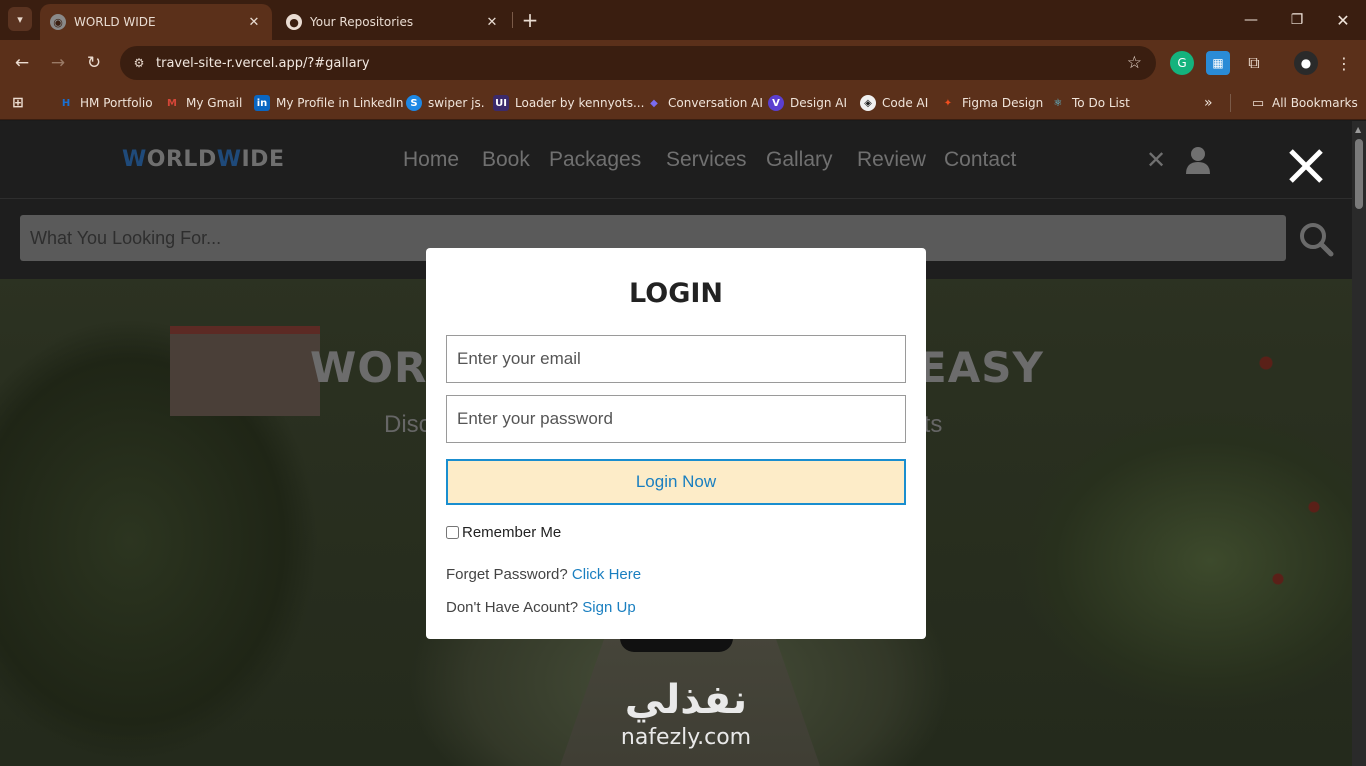 The image size is (1366, 766). I want to click on close-search-icon: ✕, so click(1156, 160).